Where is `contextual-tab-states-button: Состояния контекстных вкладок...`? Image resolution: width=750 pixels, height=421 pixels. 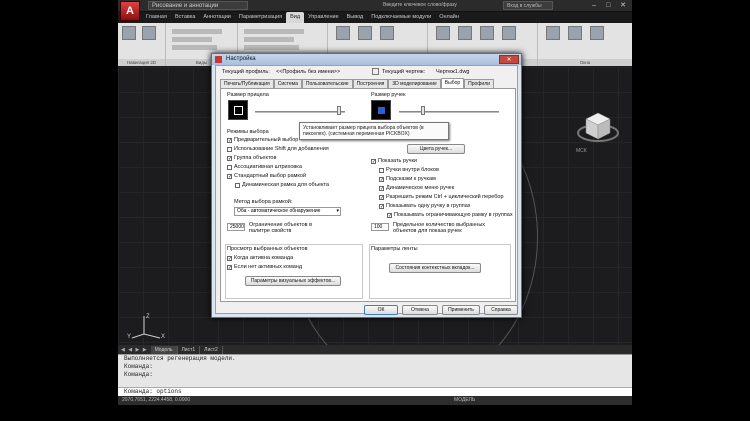 contextual-tab-states-button: Состояния контекстных вкладок... is located at coordinates (435, 268).